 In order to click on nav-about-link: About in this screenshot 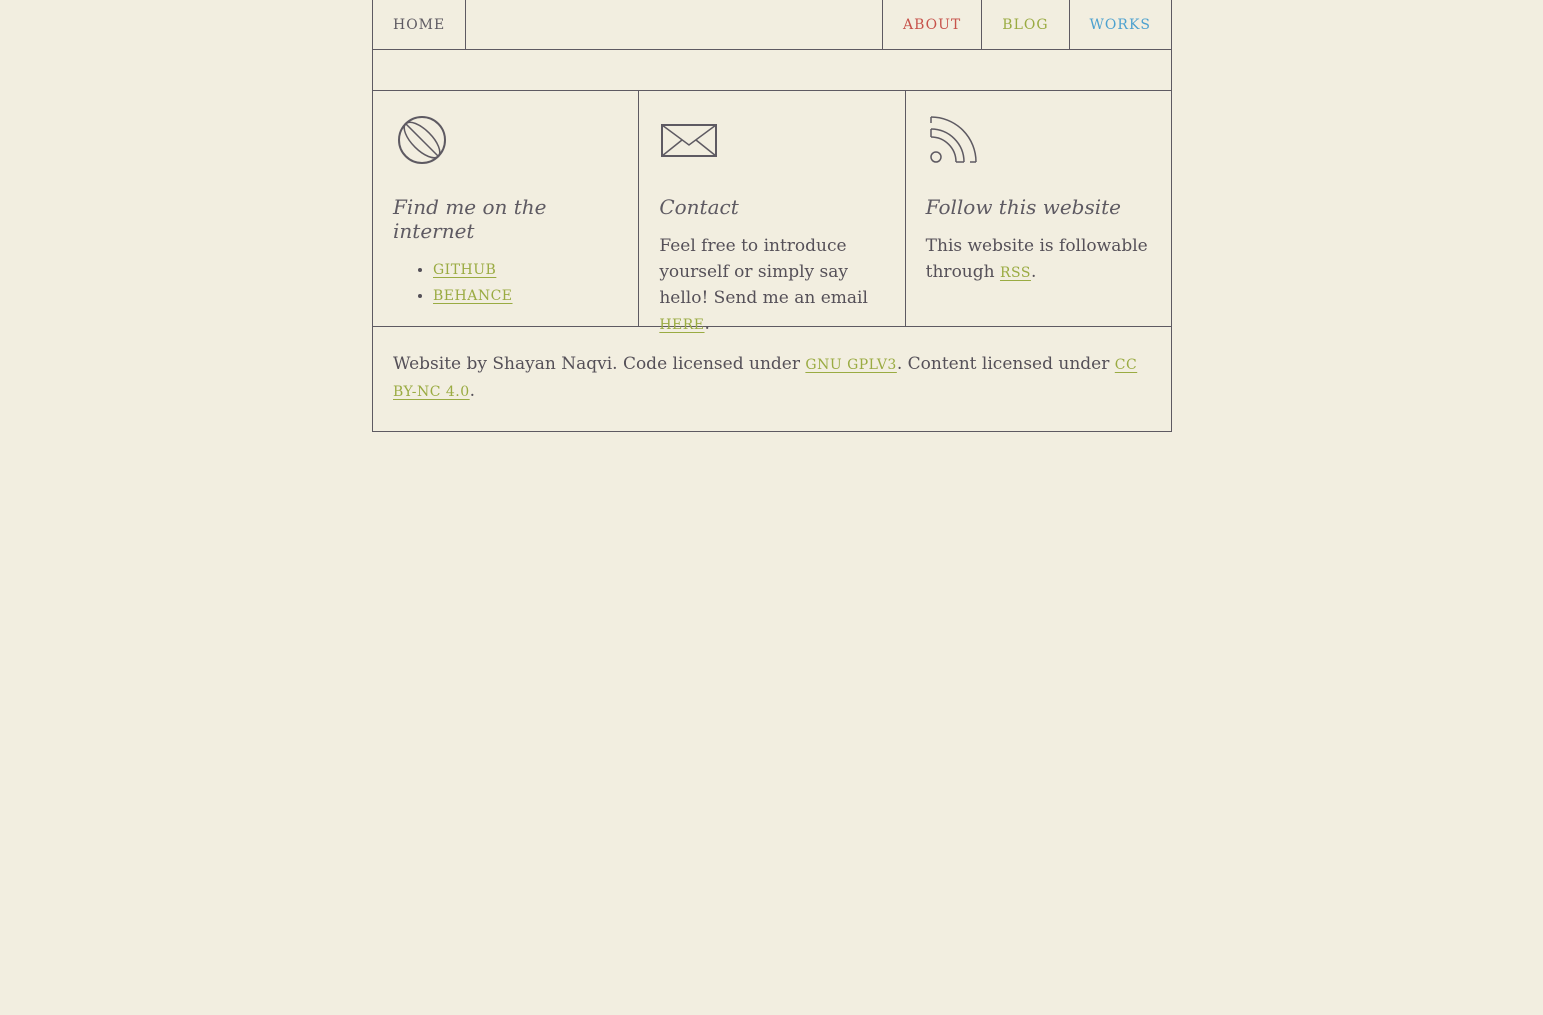, I will do `click(931, 24)`.